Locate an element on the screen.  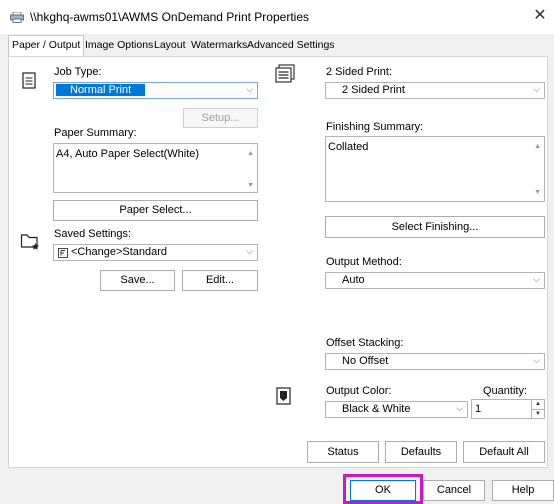
two-sided-label: 2 Sided Print: is located at coordinates (359, 72).